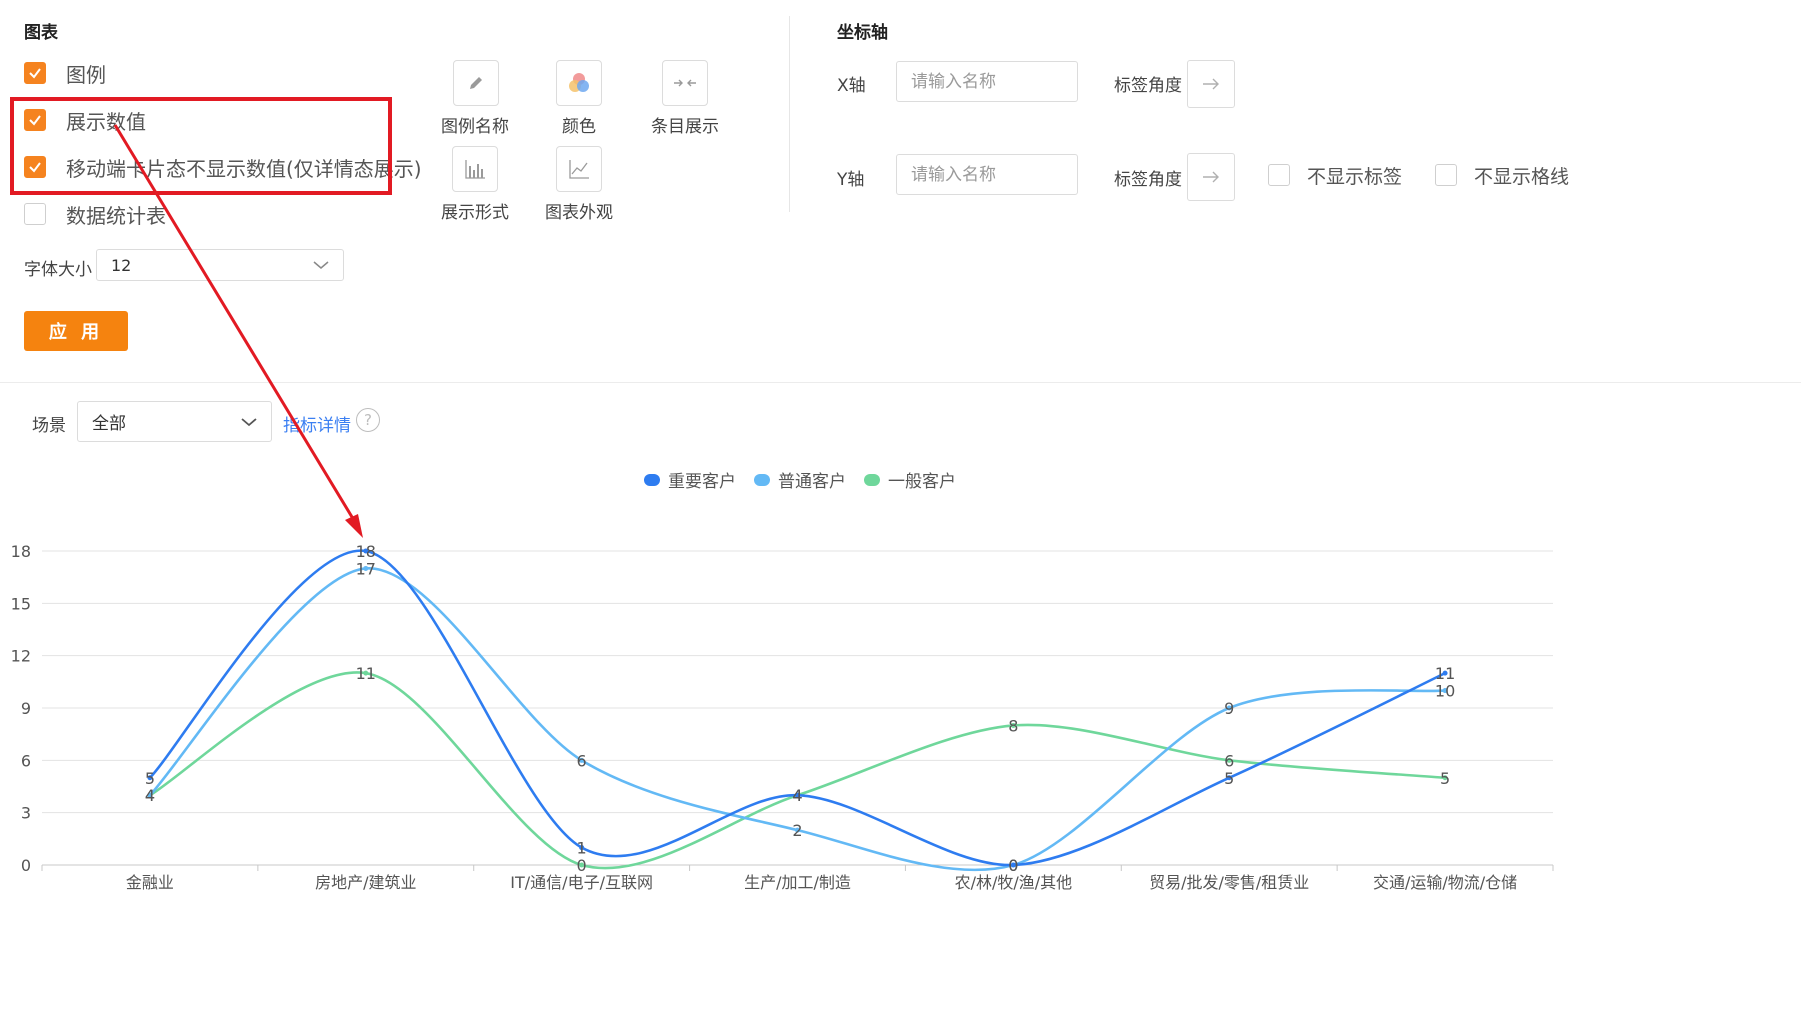  What do you see at coordinates (368, 420) in the screenshot?
I see `help-icon: ?` at bounding box center [368, 420].